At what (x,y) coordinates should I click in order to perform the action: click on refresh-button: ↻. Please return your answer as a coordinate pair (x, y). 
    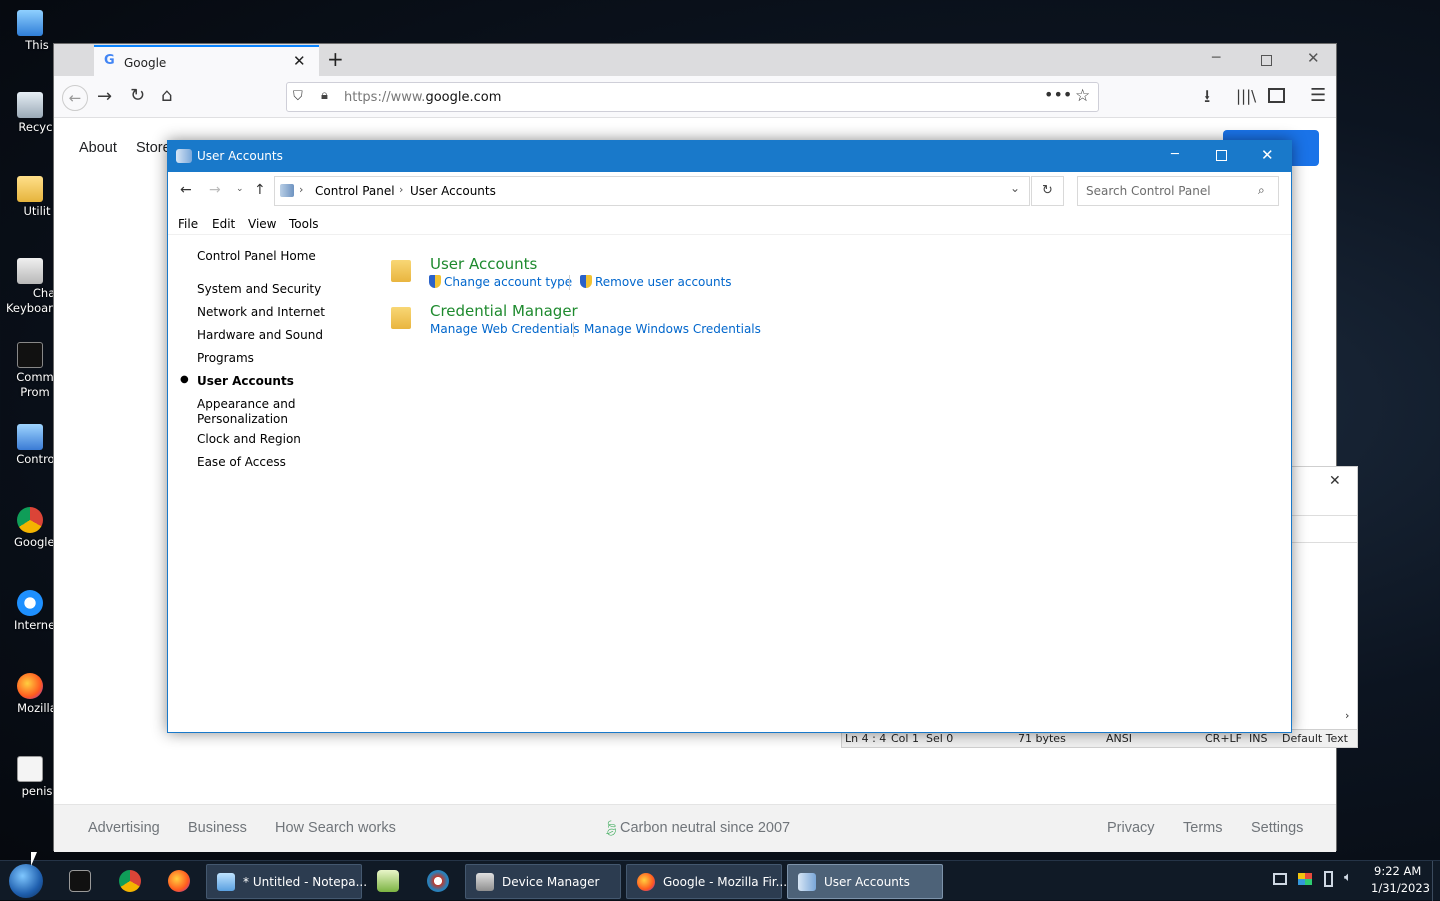
    Looking at the image, I should click on (1047, 191).